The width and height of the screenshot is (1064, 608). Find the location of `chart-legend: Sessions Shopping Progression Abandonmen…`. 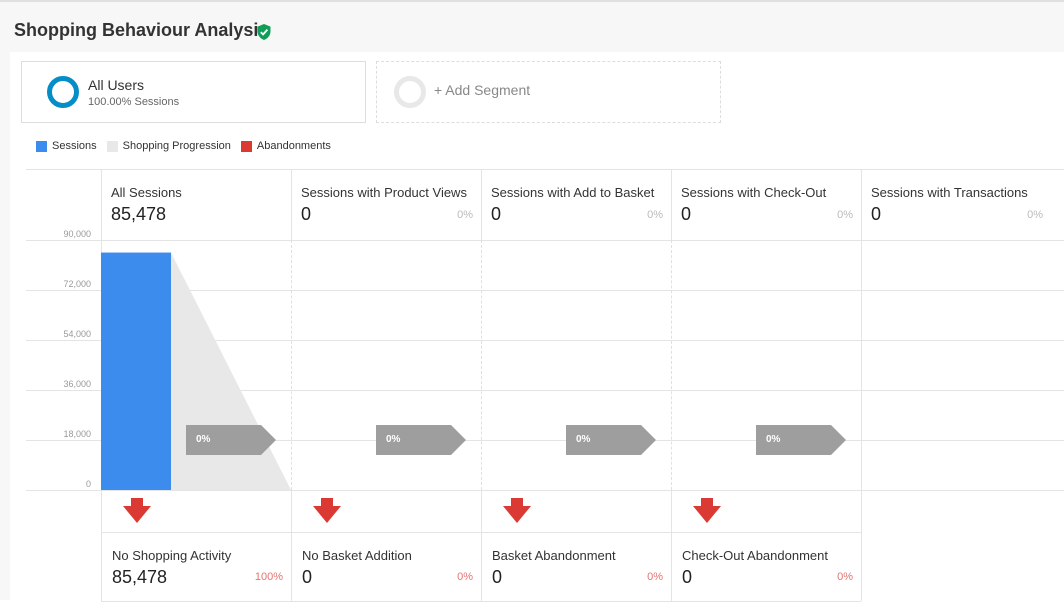

chart-legend: Sessions Shopping Progression Abandonmen… is located at coordinates (183, 146).